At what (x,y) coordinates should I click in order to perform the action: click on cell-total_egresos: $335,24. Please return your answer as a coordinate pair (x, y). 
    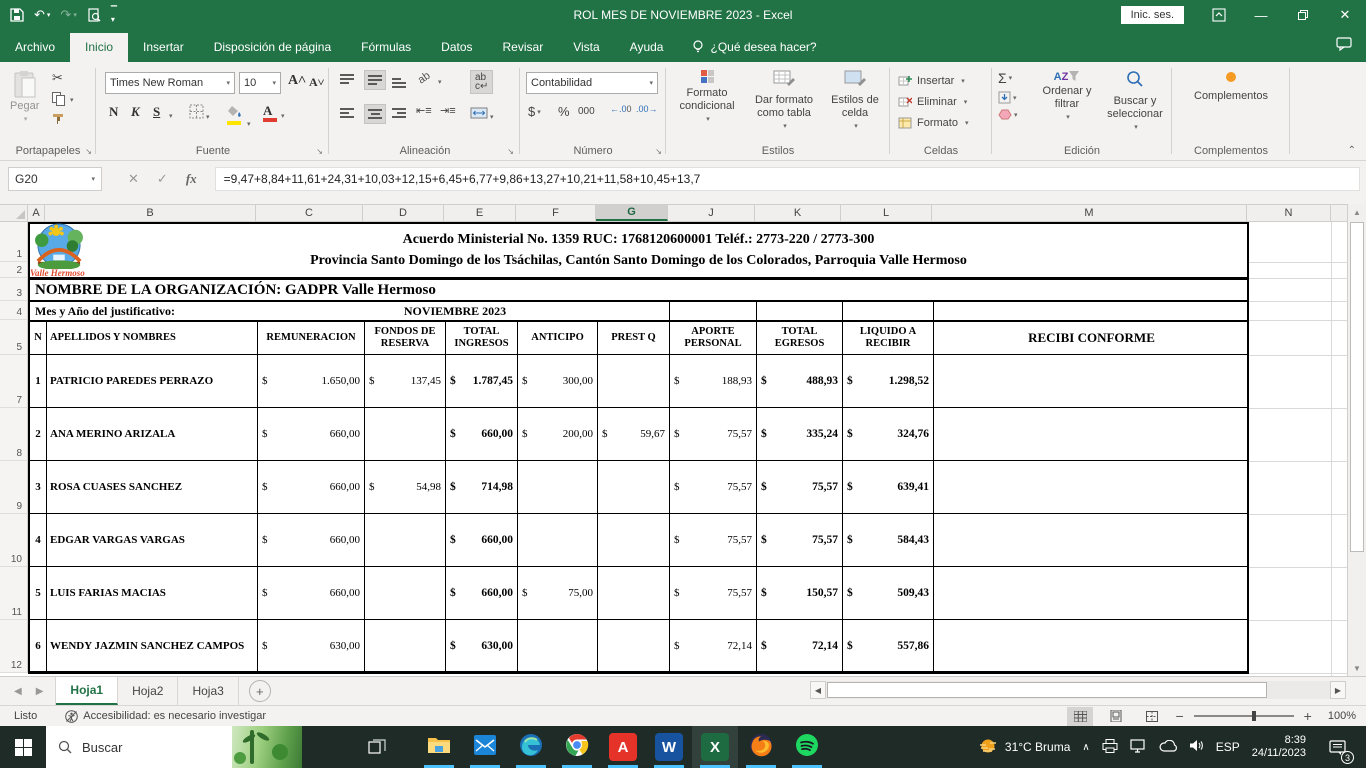
    Looking at the image, I should click on (800, 434).